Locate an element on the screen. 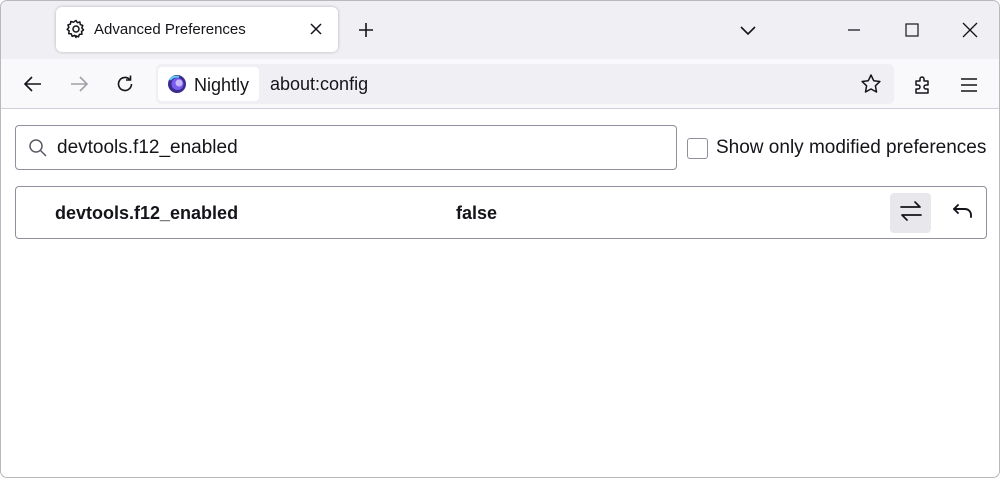 The height and width of the screenshot is (478, 1000). gear-icon is located at coordinates (76, 29).